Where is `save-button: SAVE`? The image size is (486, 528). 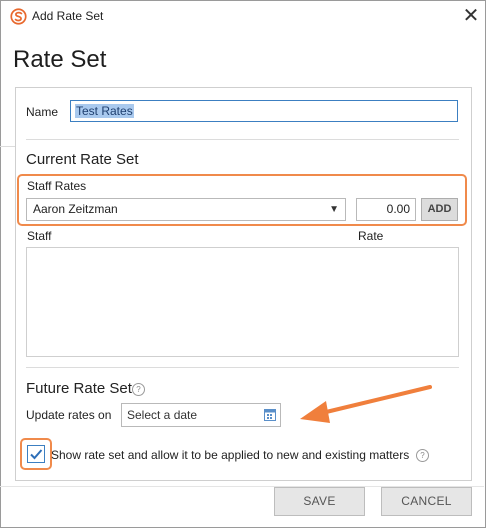
save-button: SAVE is located at coordinates (319, 501).